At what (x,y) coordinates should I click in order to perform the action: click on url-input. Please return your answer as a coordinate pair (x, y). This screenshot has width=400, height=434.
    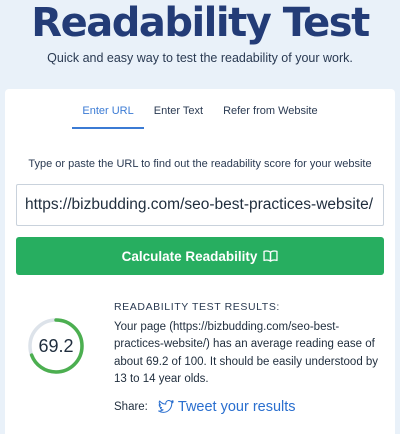
    Looking at the image, I should click on (200, 205).